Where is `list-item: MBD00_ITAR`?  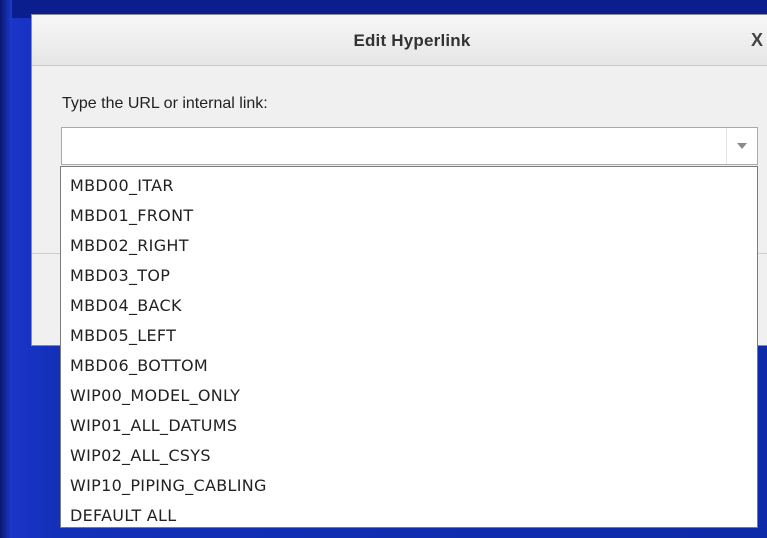
list-item: MBD00_ITAR is located at coordinates (409, 186).